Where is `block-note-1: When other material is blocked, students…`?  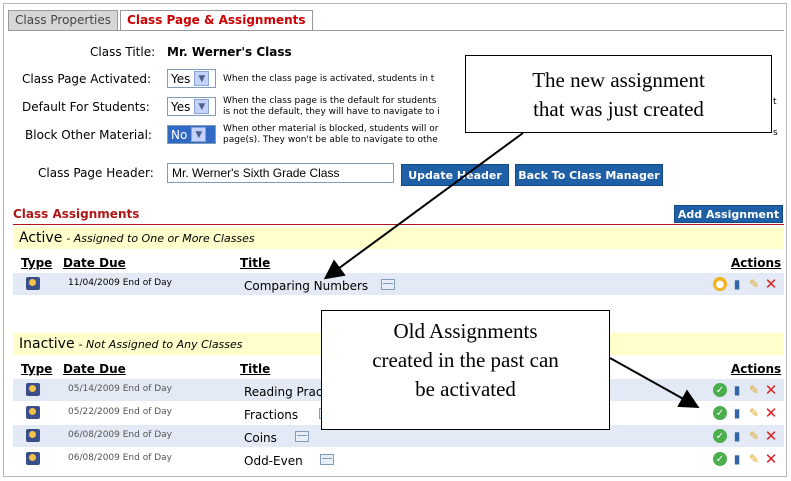
block-note-1: When other material is blocked, students… is located at coordinates (331, 129).